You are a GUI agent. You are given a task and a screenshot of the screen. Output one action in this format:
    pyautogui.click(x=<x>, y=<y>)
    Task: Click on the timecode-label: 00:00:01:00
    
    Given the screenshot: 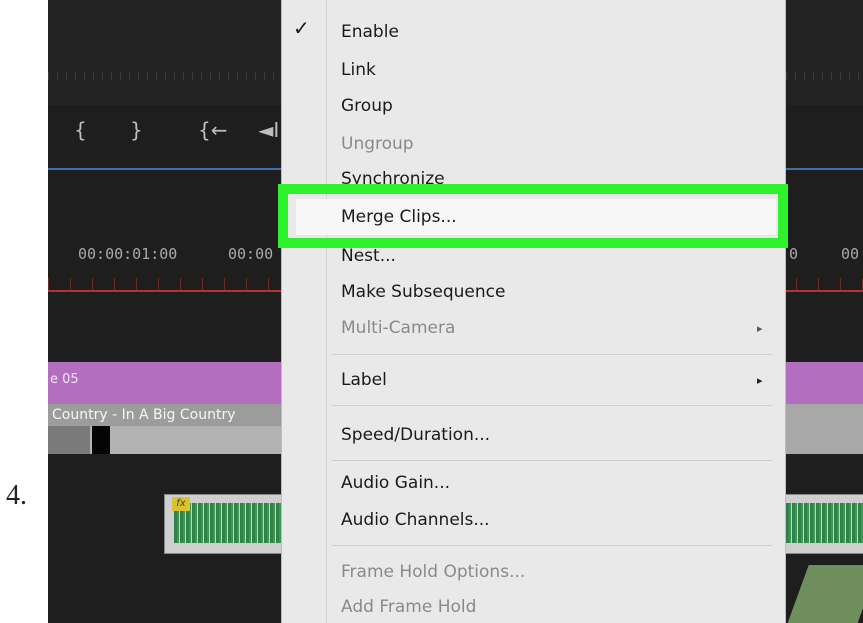 What is the action you would take?
    pyautogui.click(x=128, y=254)
    